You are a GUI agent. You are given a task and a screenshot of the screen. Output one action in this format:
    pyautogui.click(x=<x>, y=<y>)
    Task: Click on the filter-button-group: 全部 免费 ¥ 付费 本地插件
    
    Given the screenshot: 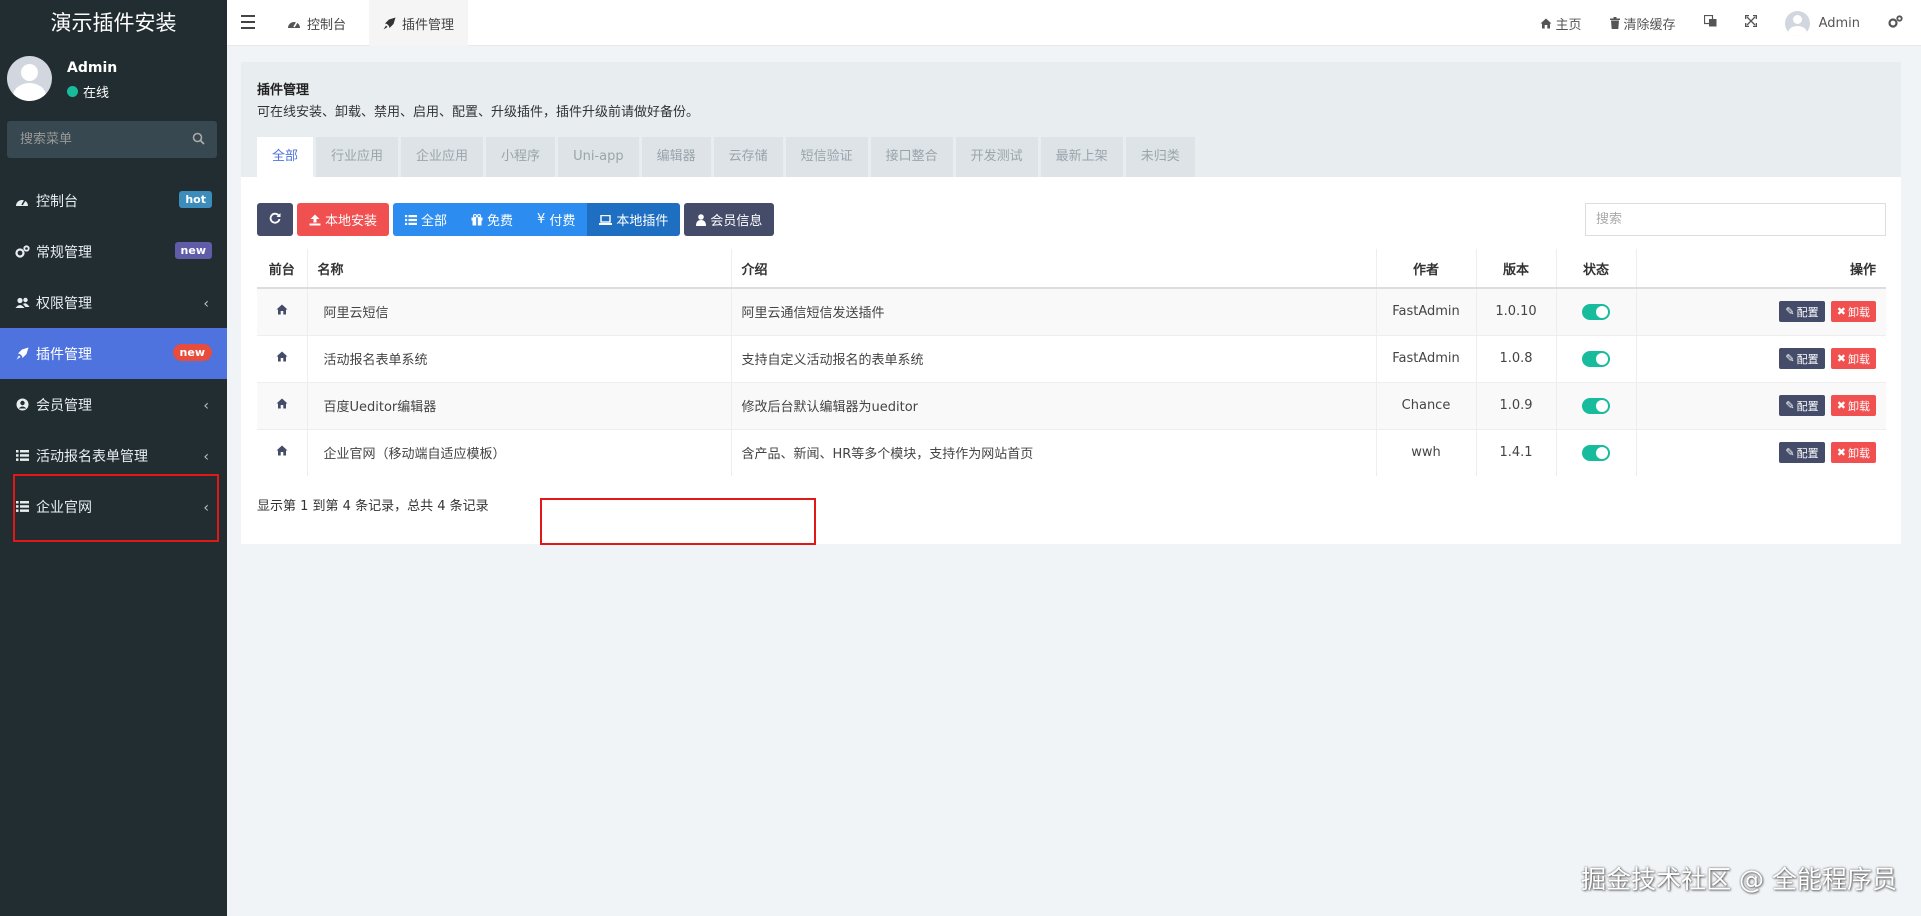 What is the action you would take?
    pyautogui.click(x=537, y=219)
    